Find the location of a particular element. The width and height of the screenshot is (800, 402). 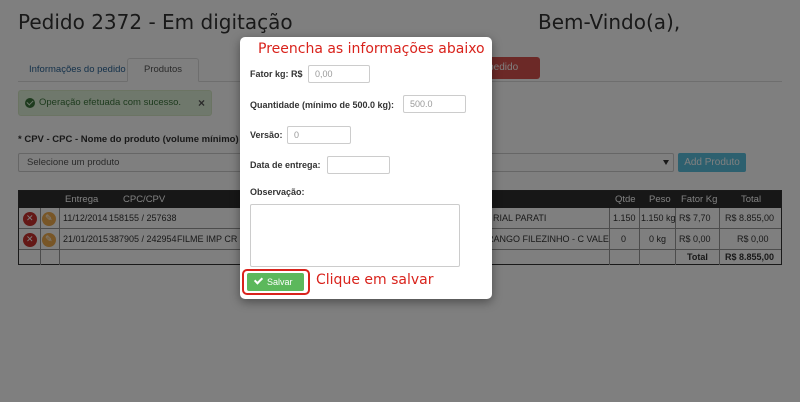

checkmark-icon is located at coordinates (258, 281).